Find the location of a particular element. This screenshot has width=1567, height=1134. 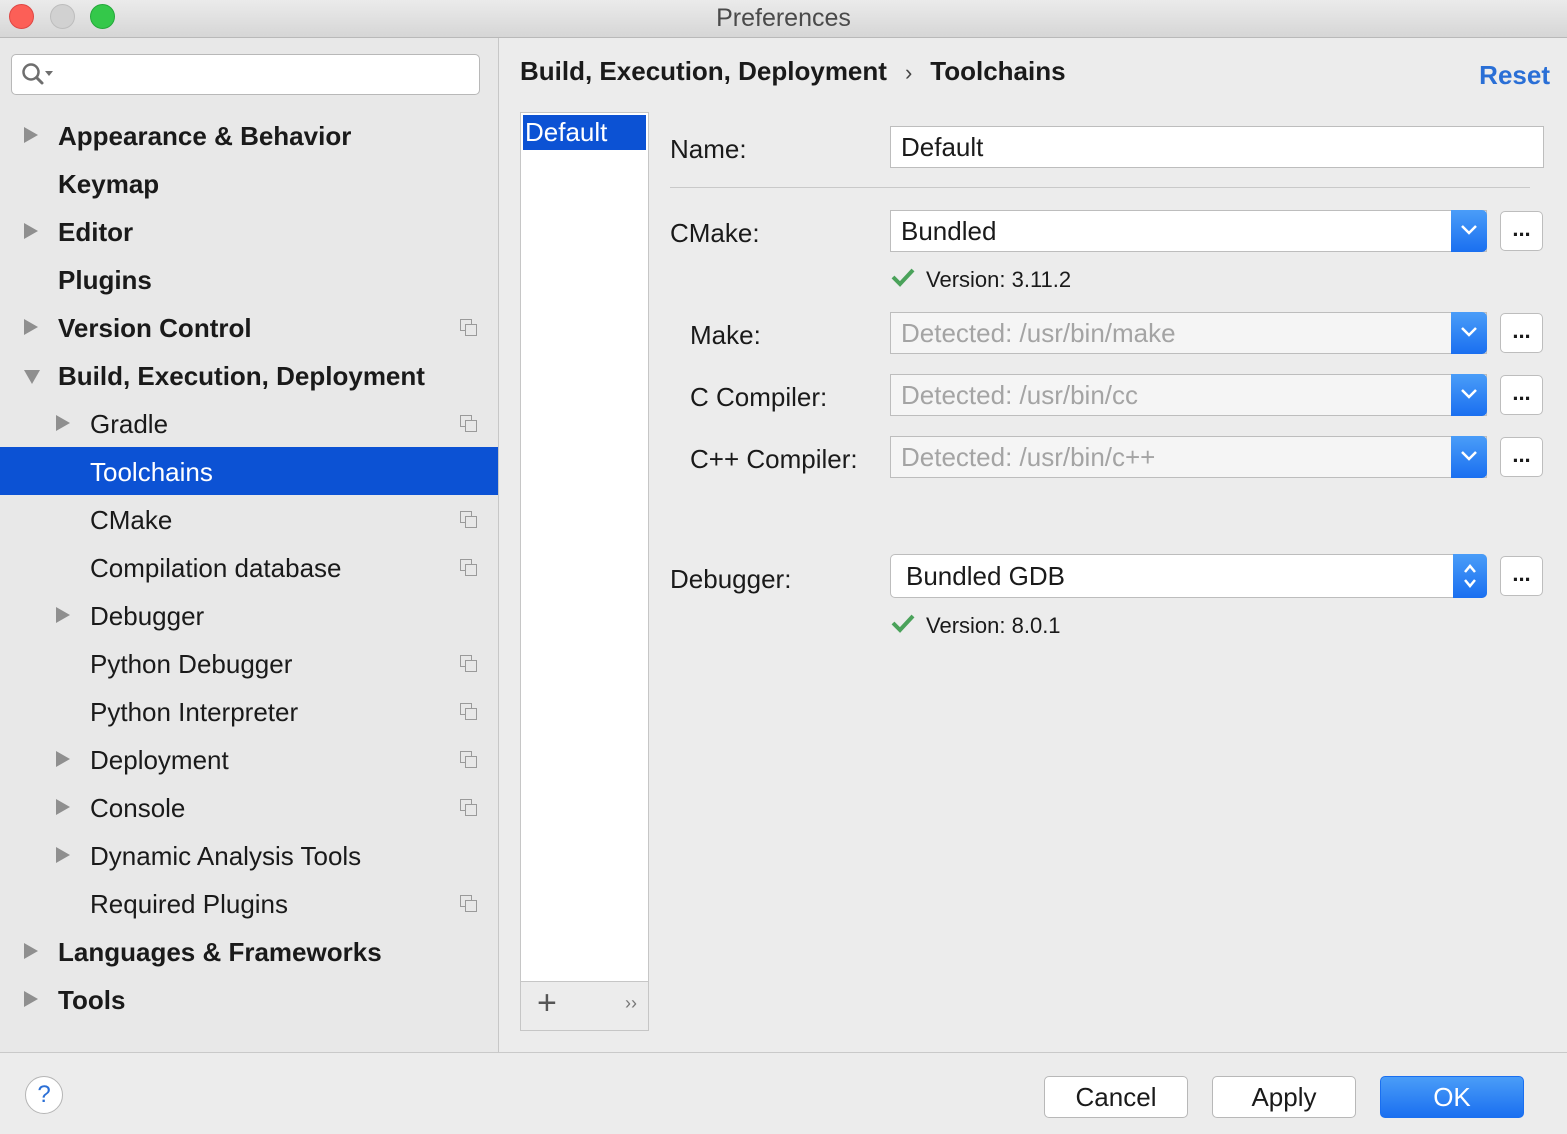

sidebar-item-label: Keymap is located at coordinates (109, 184).